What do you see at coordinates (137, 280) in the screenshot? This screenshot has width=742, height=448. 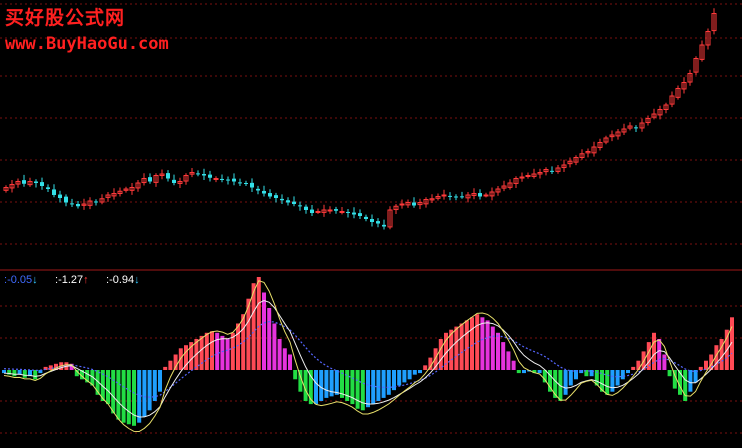 I see `readout-3-arrow: ↓` at bounding box center [137, 280].